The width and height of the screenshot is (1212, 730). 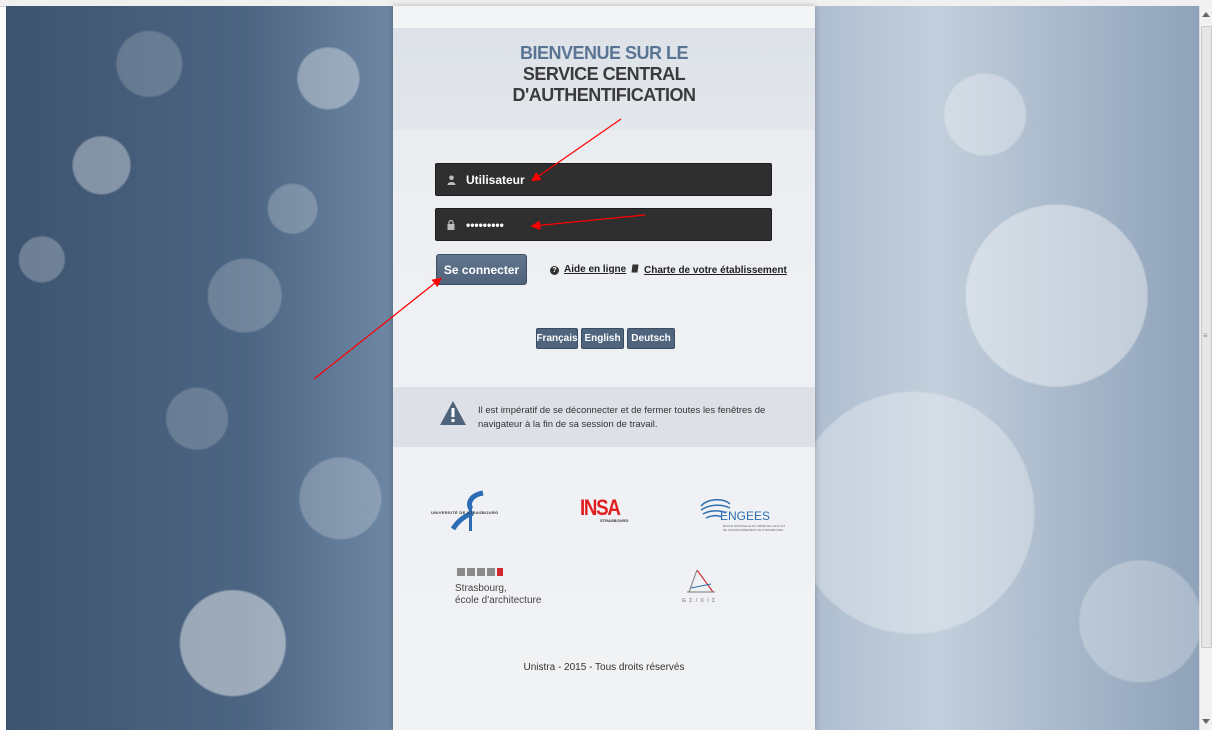 I want to click on title-line-1: BIENVENUE SUR LE, so click(x=604, y=53).